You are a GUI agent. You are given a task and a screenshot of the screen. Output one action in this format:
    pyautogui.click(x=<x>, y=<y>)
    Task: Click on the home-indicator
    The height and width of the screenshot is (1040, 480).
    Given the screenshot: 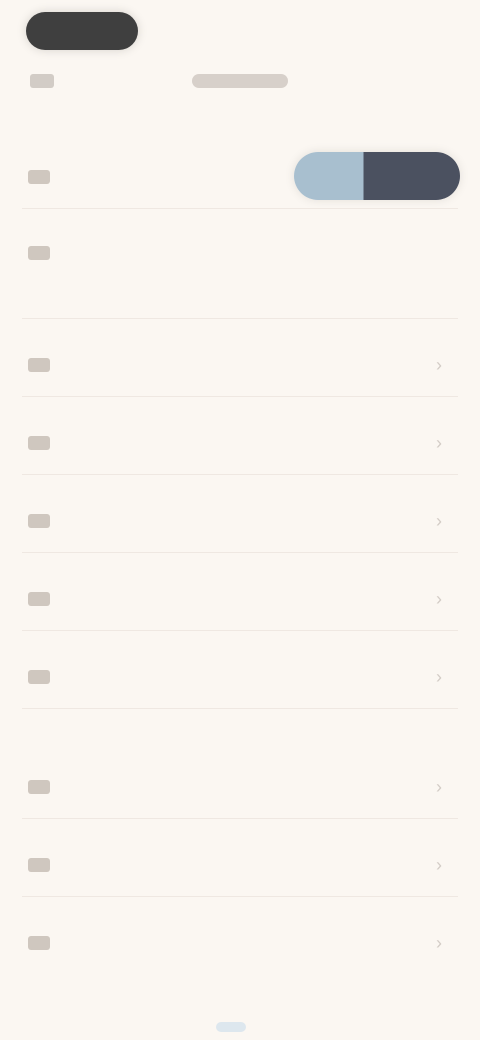 What is the action you would take?
    pyautogui.click(x=231, y=1027)
    